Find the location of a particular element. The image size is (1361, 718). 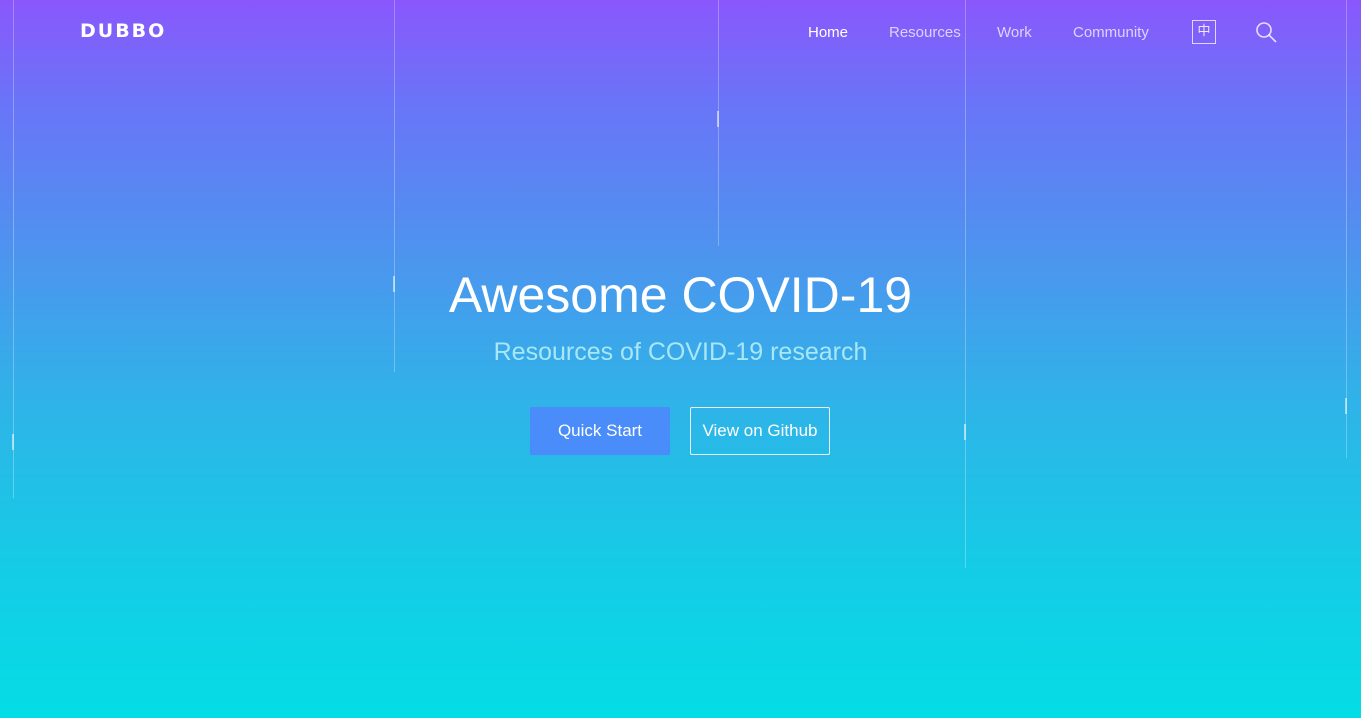

nav-item-home: Home is located at coordinates (828, 33).